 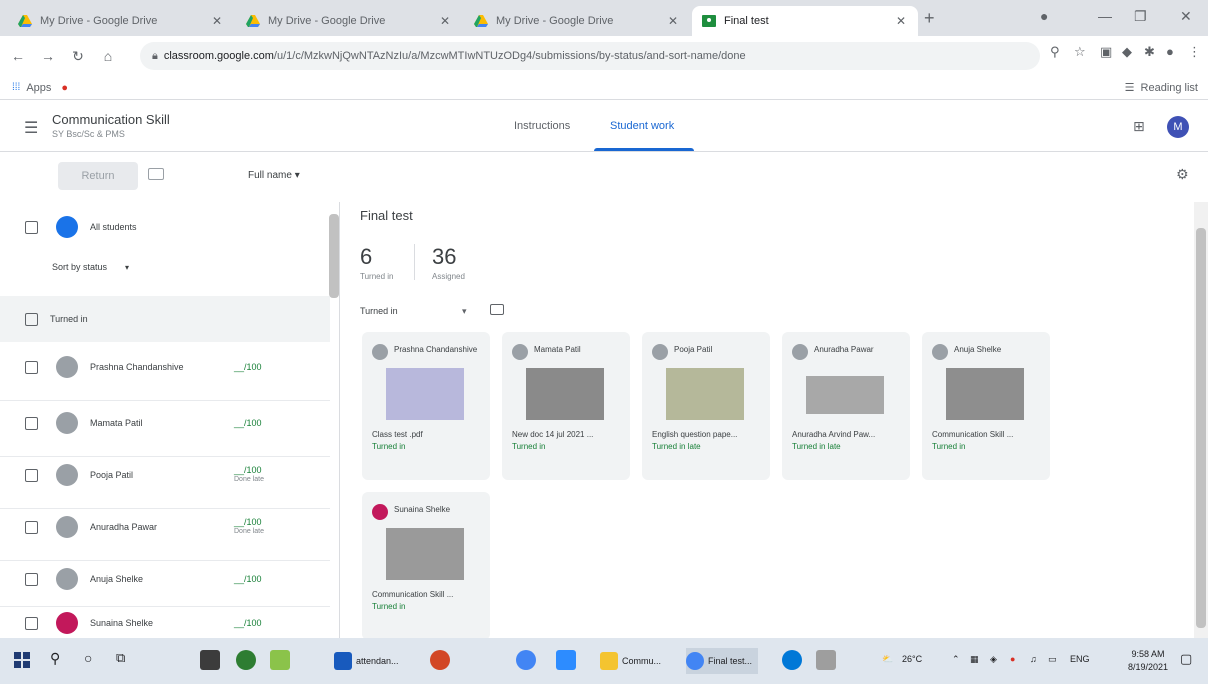 I want to click on main-menu-icon: ☰, so click(x=31, y=128).